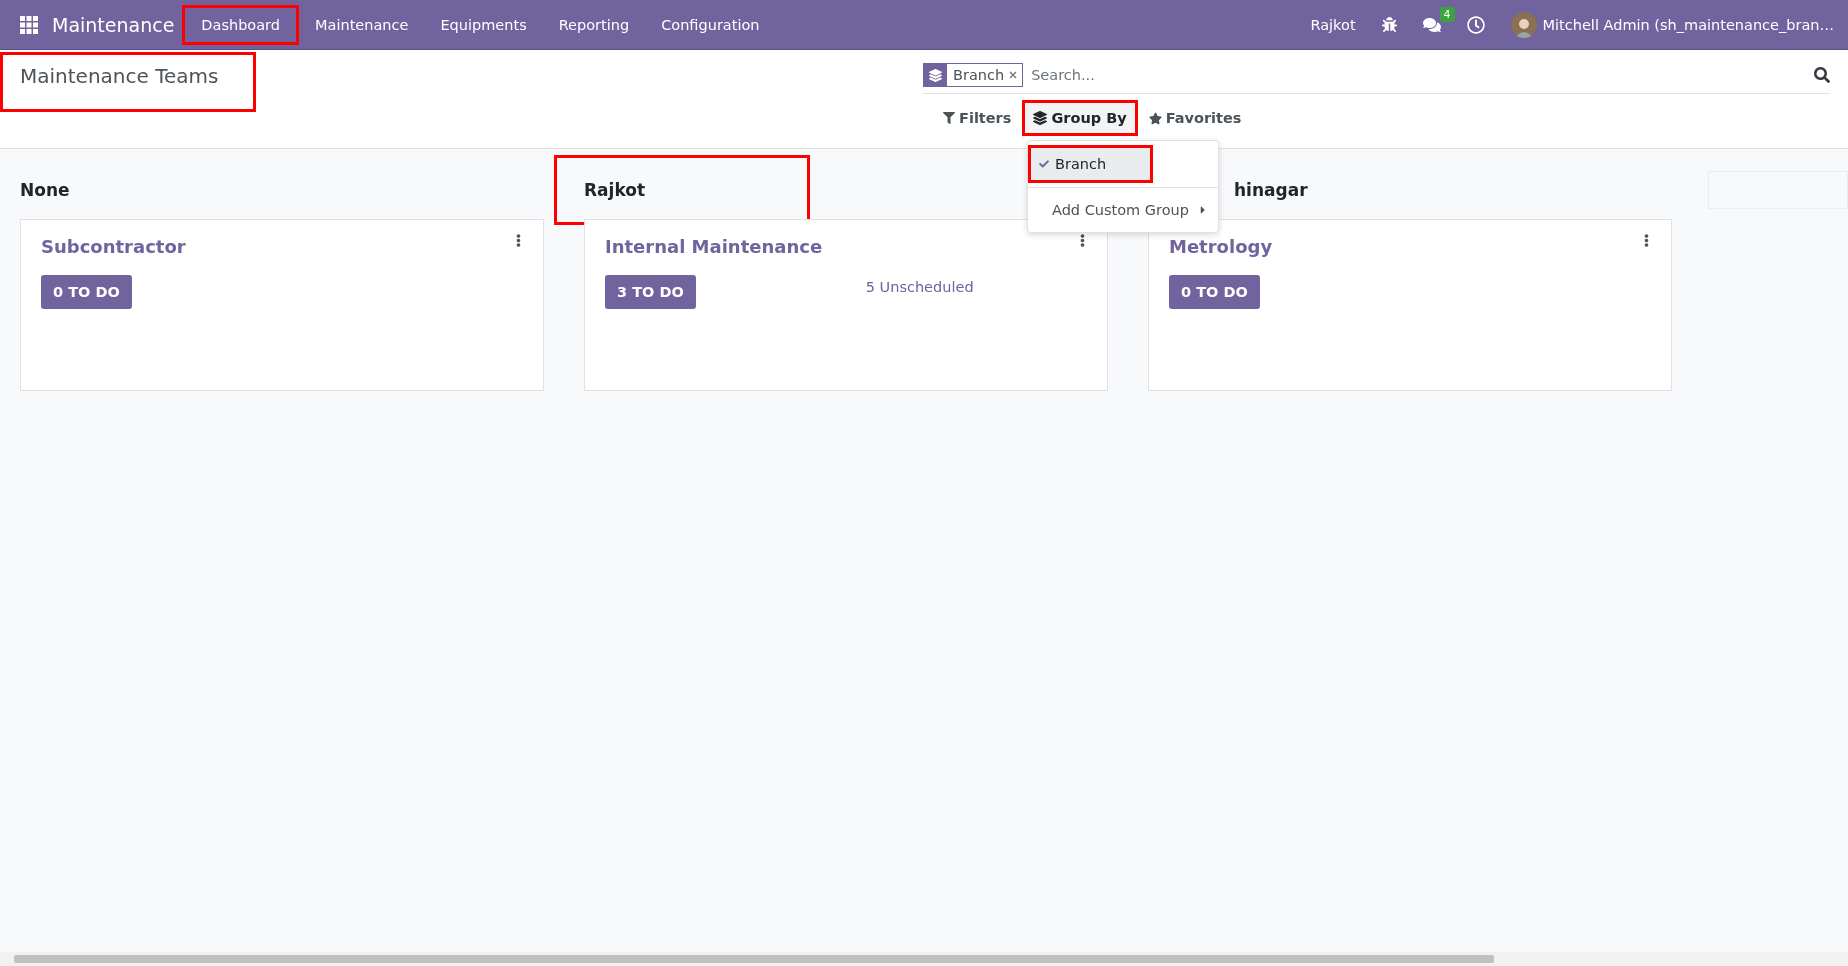 This screenshot has width=1848, height=966. Describe the element at coordinates (1044, 164) in the screenshot. I see `check-icon` at that location.